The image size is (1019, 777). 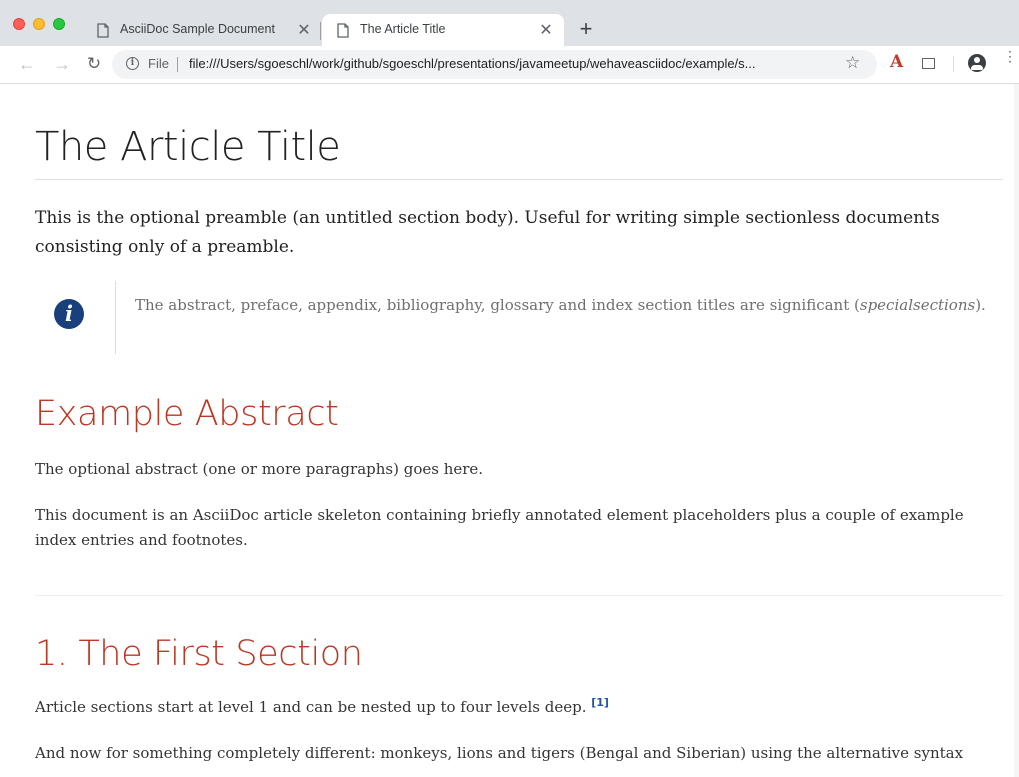 What do you see at coordinates (519, 595) in the screenshot?
I see `section-divider` at bounding box center [519, 595].